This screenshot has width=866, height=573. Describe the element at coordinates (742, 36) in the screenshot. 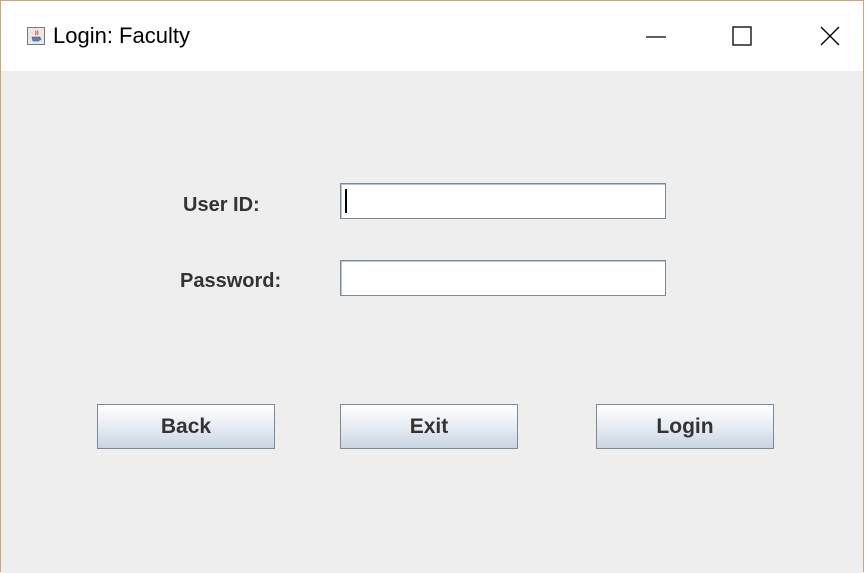

I see `maximize-icon` at that location.